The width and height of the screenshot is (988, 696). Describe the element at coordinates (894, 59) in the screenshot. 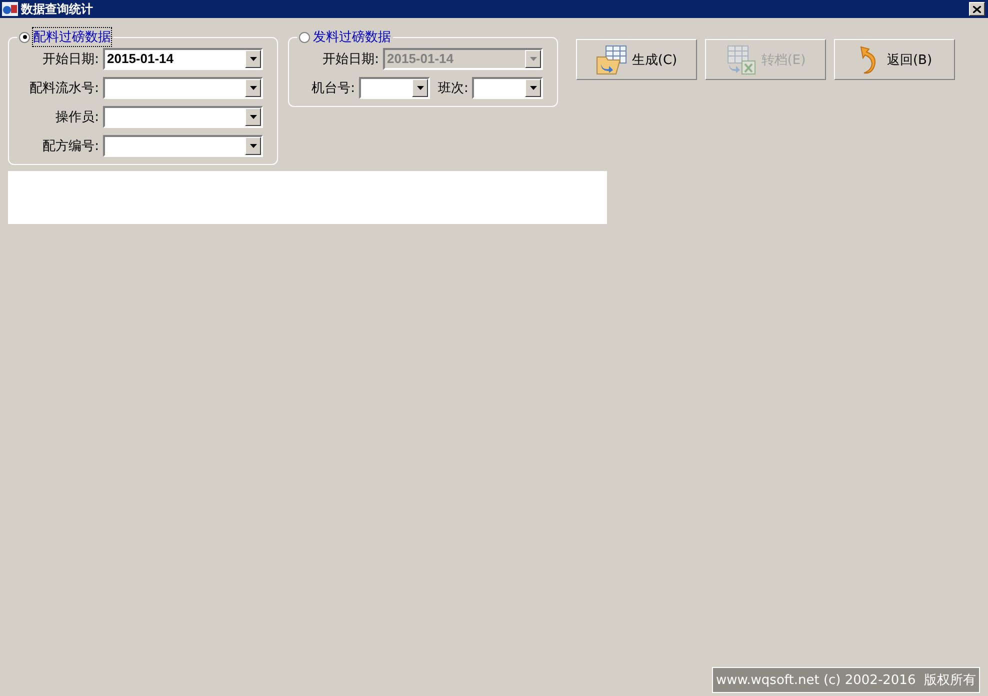

I see `toolbar-button: 返回(B)` at that location.